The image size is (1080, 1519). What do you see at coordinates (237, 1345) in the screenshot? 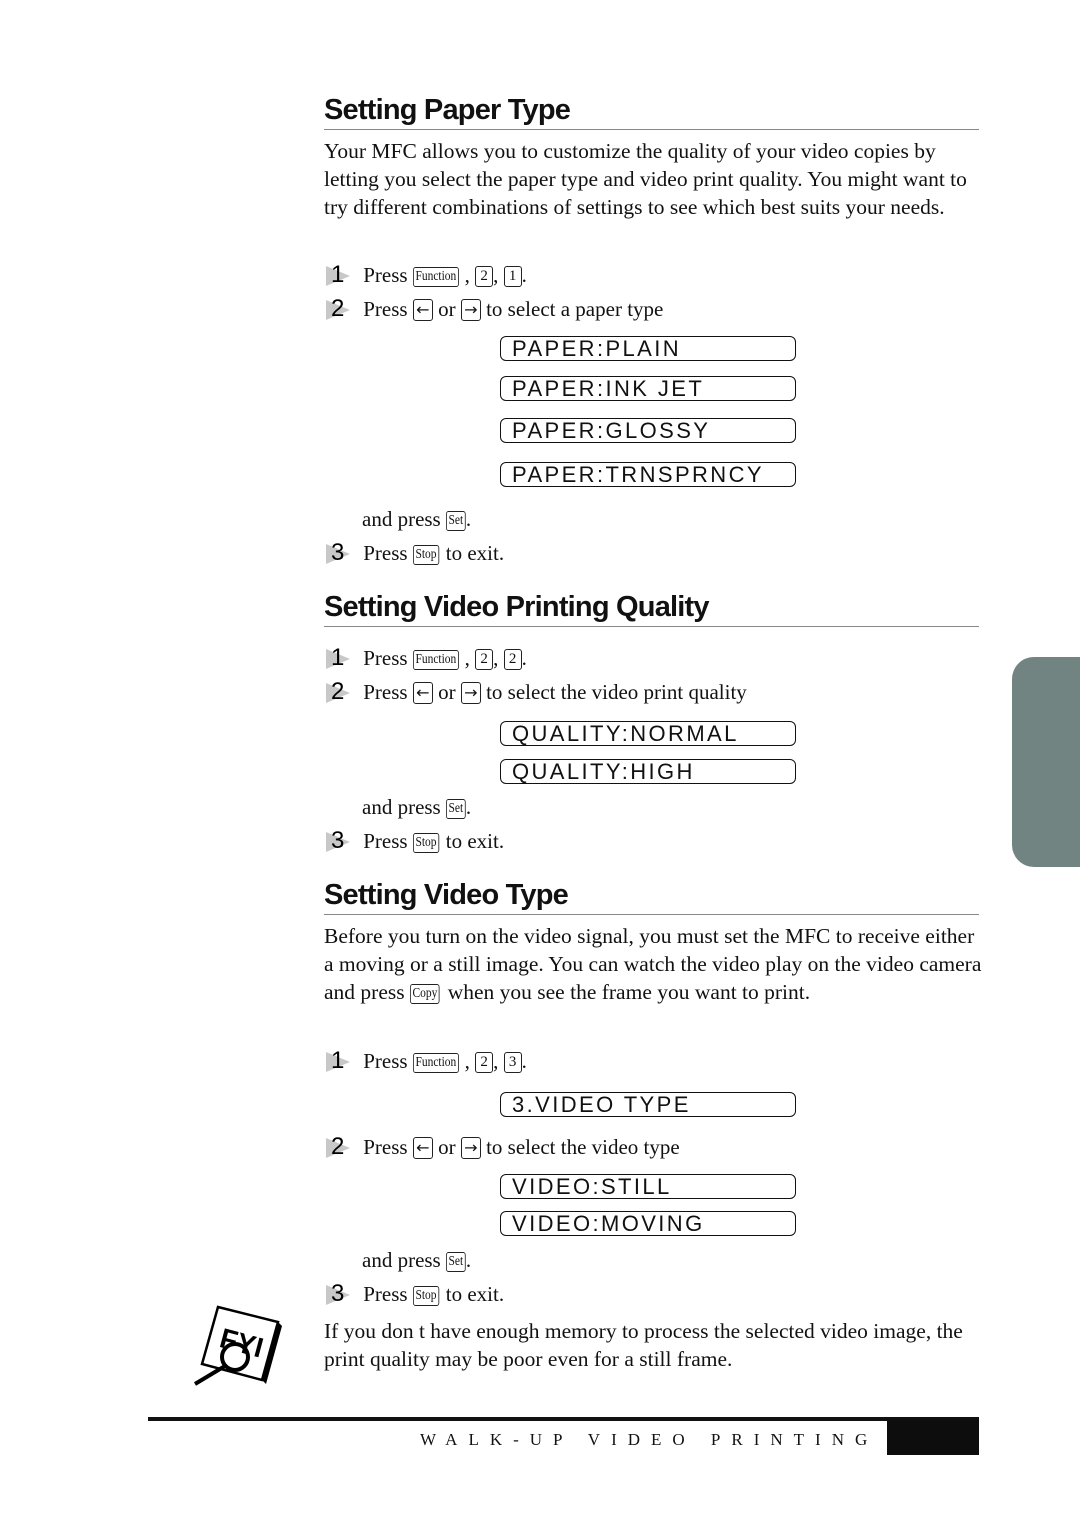
I see `fyi-magnifier-icon: FYI` at bounding box center [237, 1345].